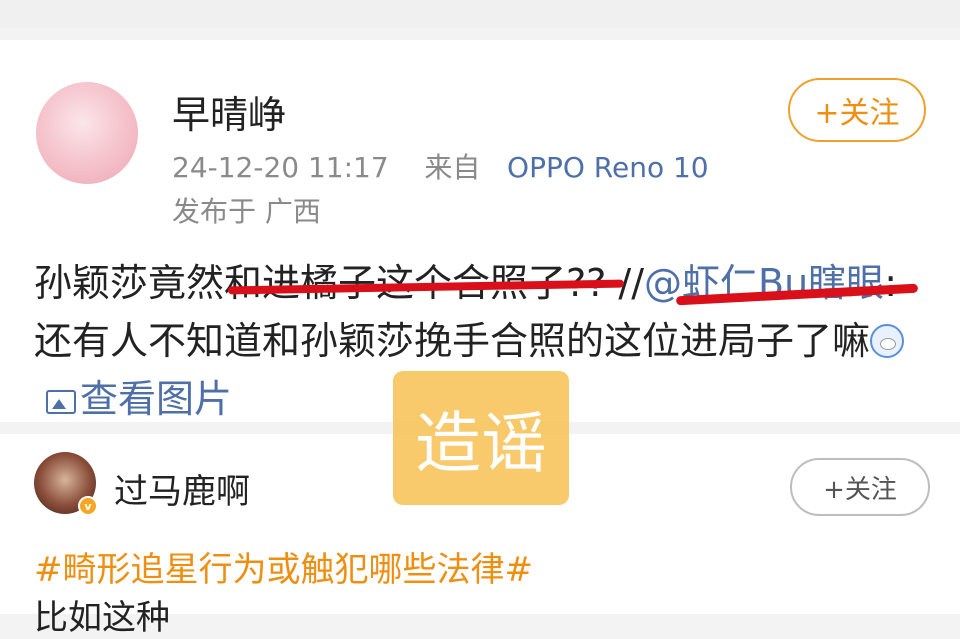 Image resolution: width=960 pixels, height=639 pixels. I want to click on post-device: OPPO Reno 10, so click(608, 167).